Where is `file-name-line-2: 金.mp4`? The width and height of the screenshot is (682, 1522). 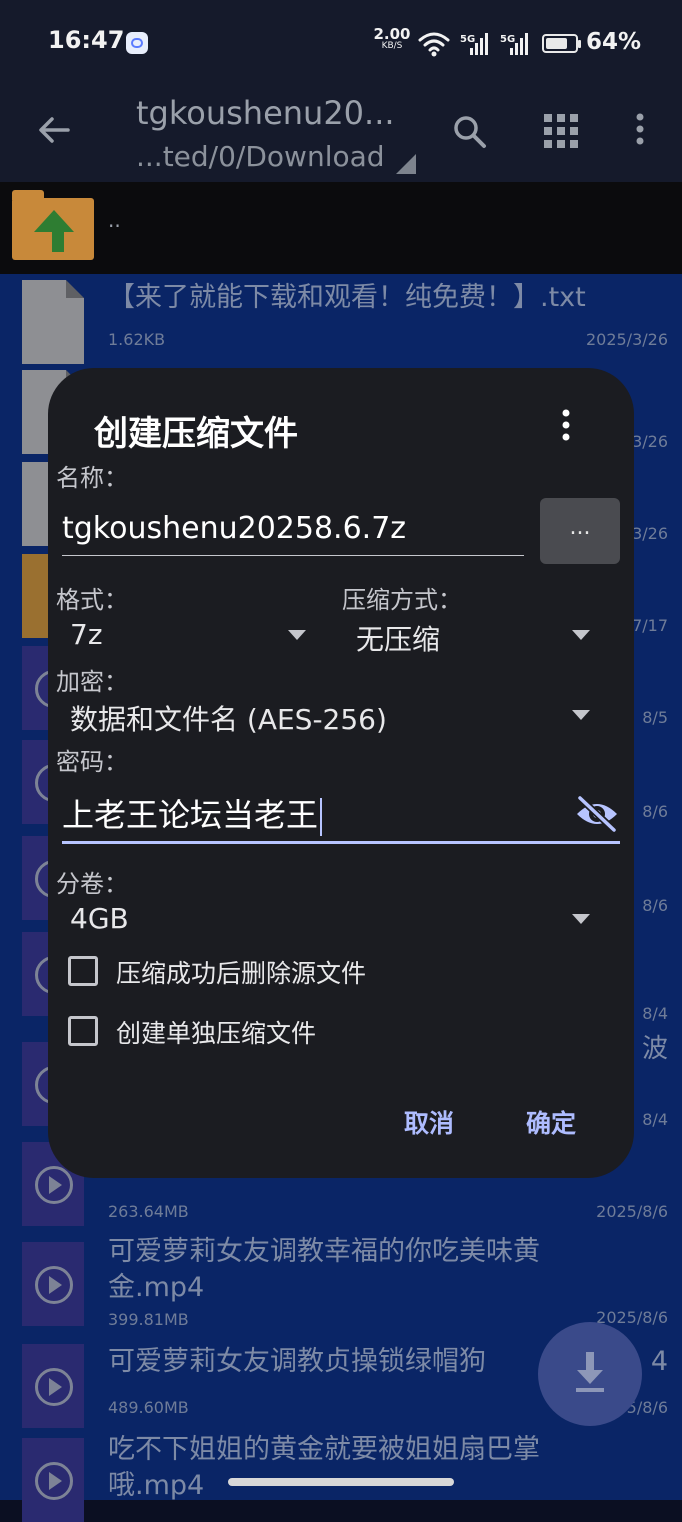
file-name-line-2: 金.mp4 is located at coordinates (156, 1287).